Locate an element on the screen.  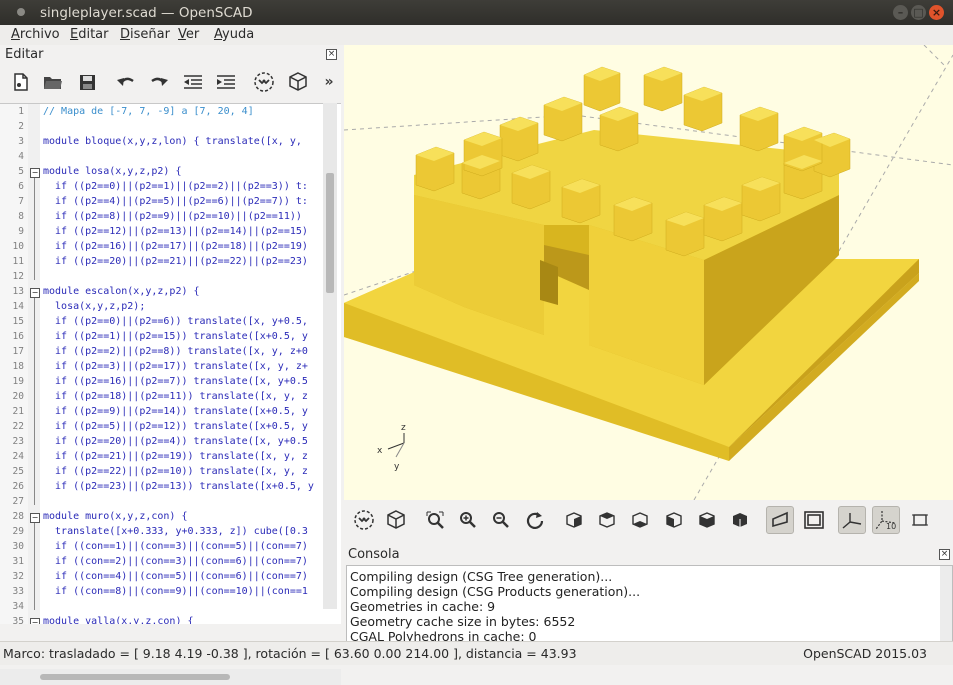
show-edges-icon is located at coordinates (920, 520).